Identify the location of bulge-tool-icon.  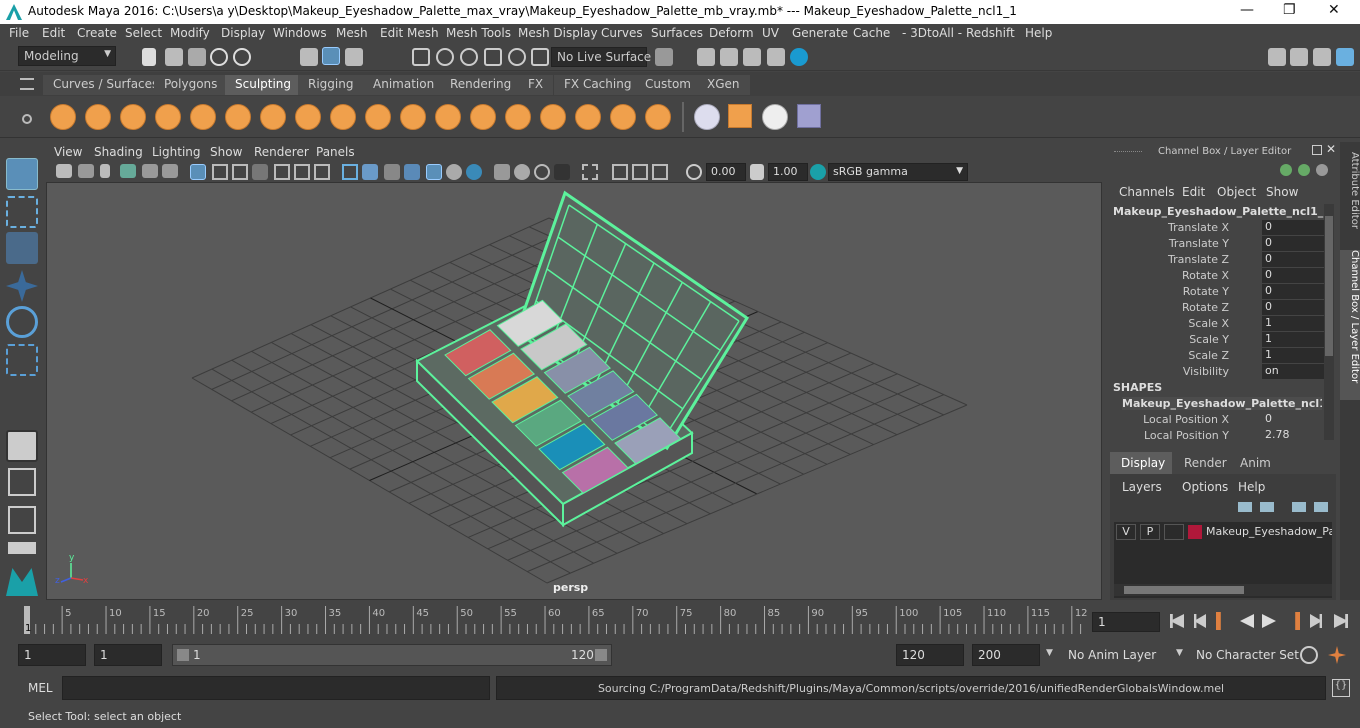
(588, 117).